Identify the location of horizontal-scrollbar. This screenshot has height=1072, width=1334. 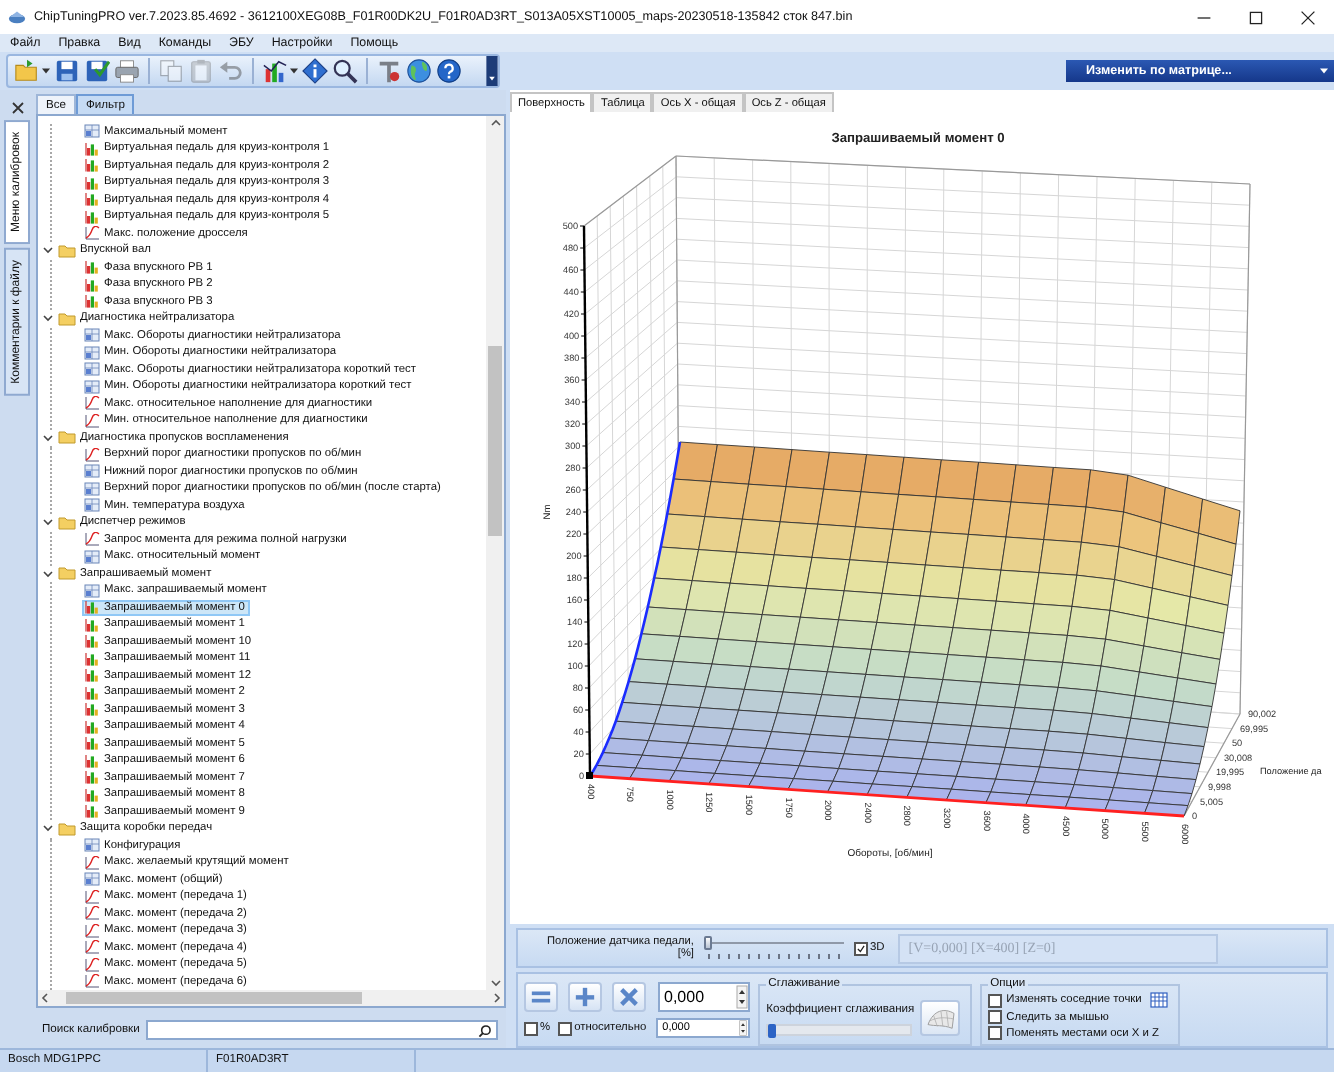
(271, 998).